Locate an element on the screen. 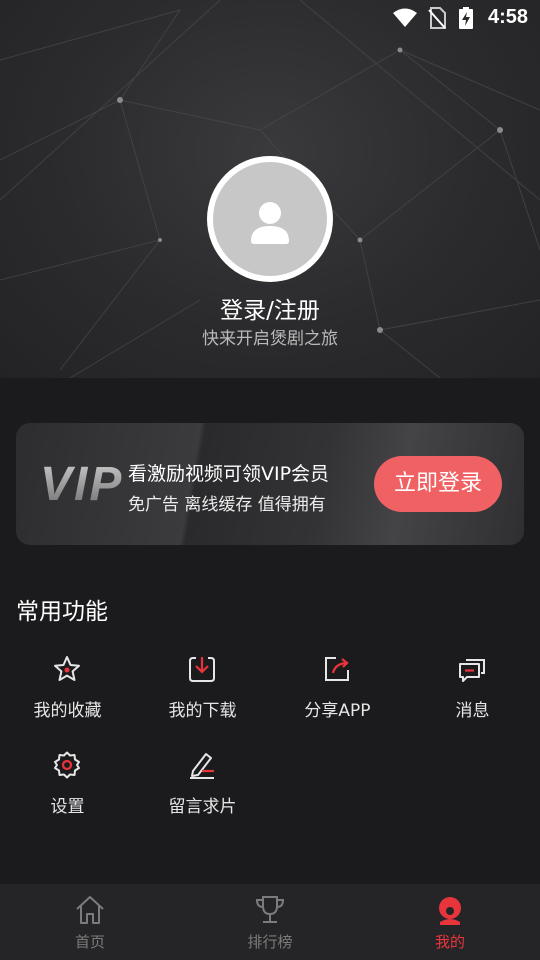 This screenshot has width=540, height=960. settings-label: 设置 is located at coordinates (67, 807).